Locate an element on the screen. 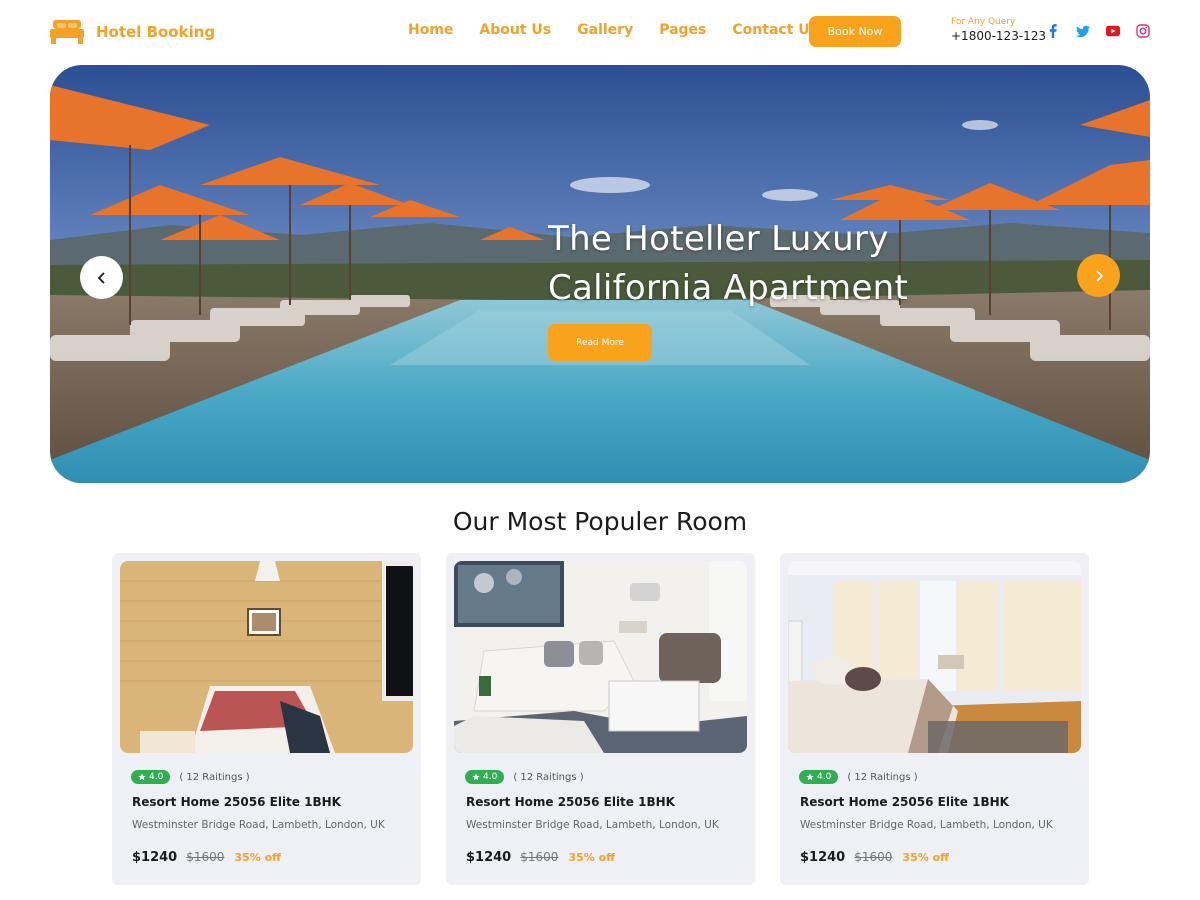 Image resolution: width=1200 pixels, height=900 pixels. twitter-icon is located at coordinates (1083, 31).